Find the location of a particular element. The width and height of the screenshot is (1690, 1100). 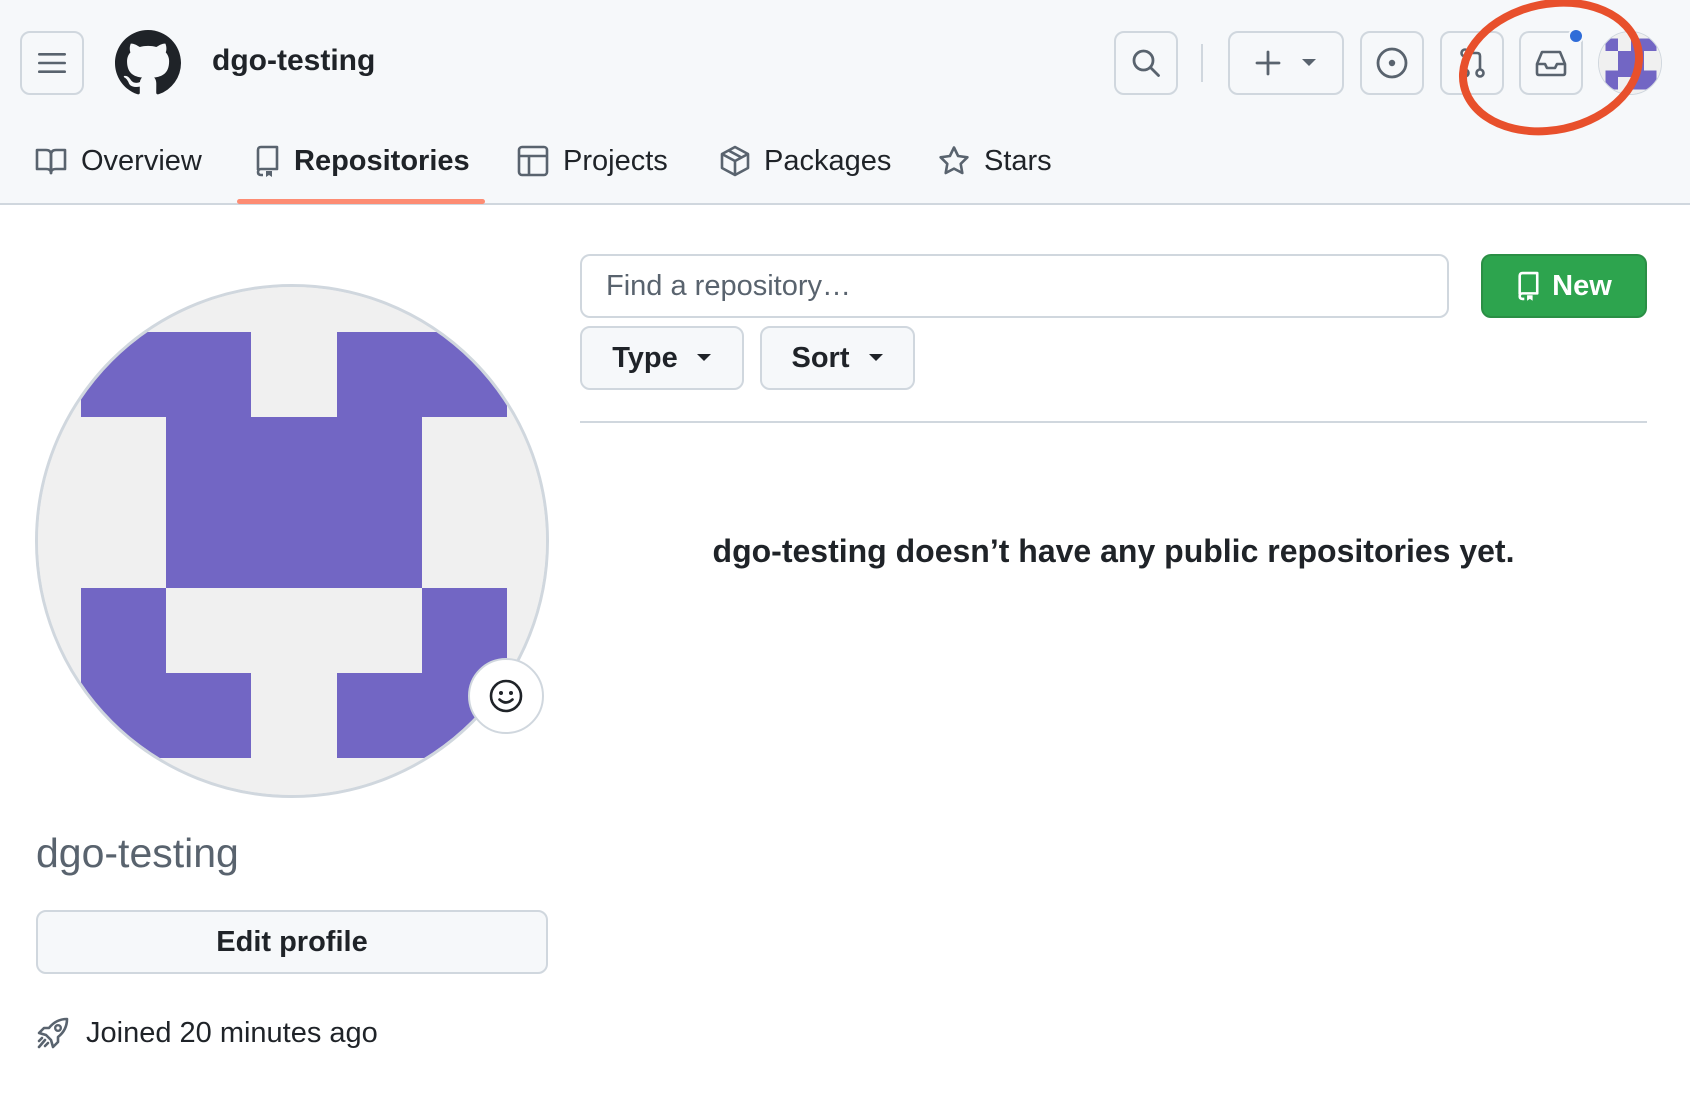

open-navigation-button is located at coordinates (52, 63).